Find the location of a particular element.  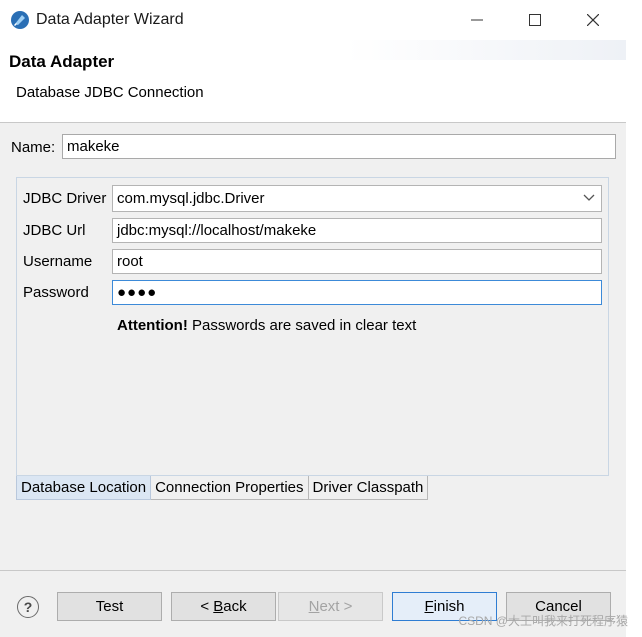

close-button is located at coordinates (593, 20).